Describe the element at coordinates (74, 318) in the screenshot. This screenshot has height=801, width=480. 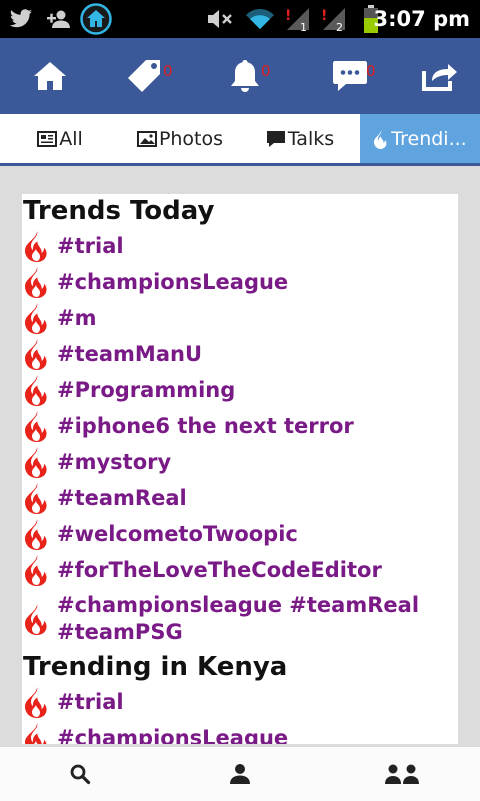
I see `hashtag-link: #m` at that location.